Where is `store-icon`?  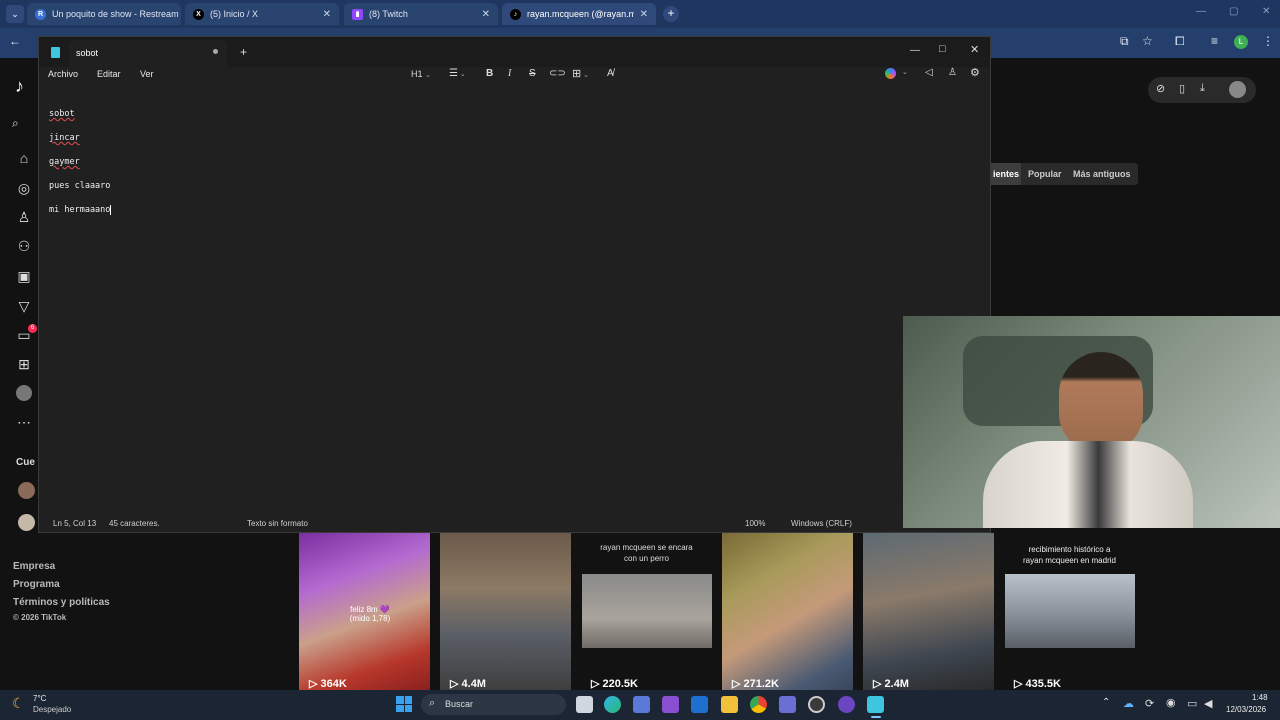
store-icon is located at coordinates (641, 704).